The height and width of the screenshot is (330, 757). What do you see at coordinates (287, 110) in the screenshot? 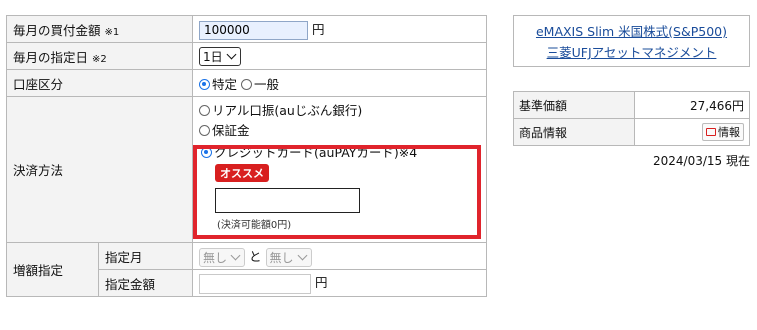
I see `payment-option-label: リアル口振(auじぶん銀行)` at bounding box center [287, 110].